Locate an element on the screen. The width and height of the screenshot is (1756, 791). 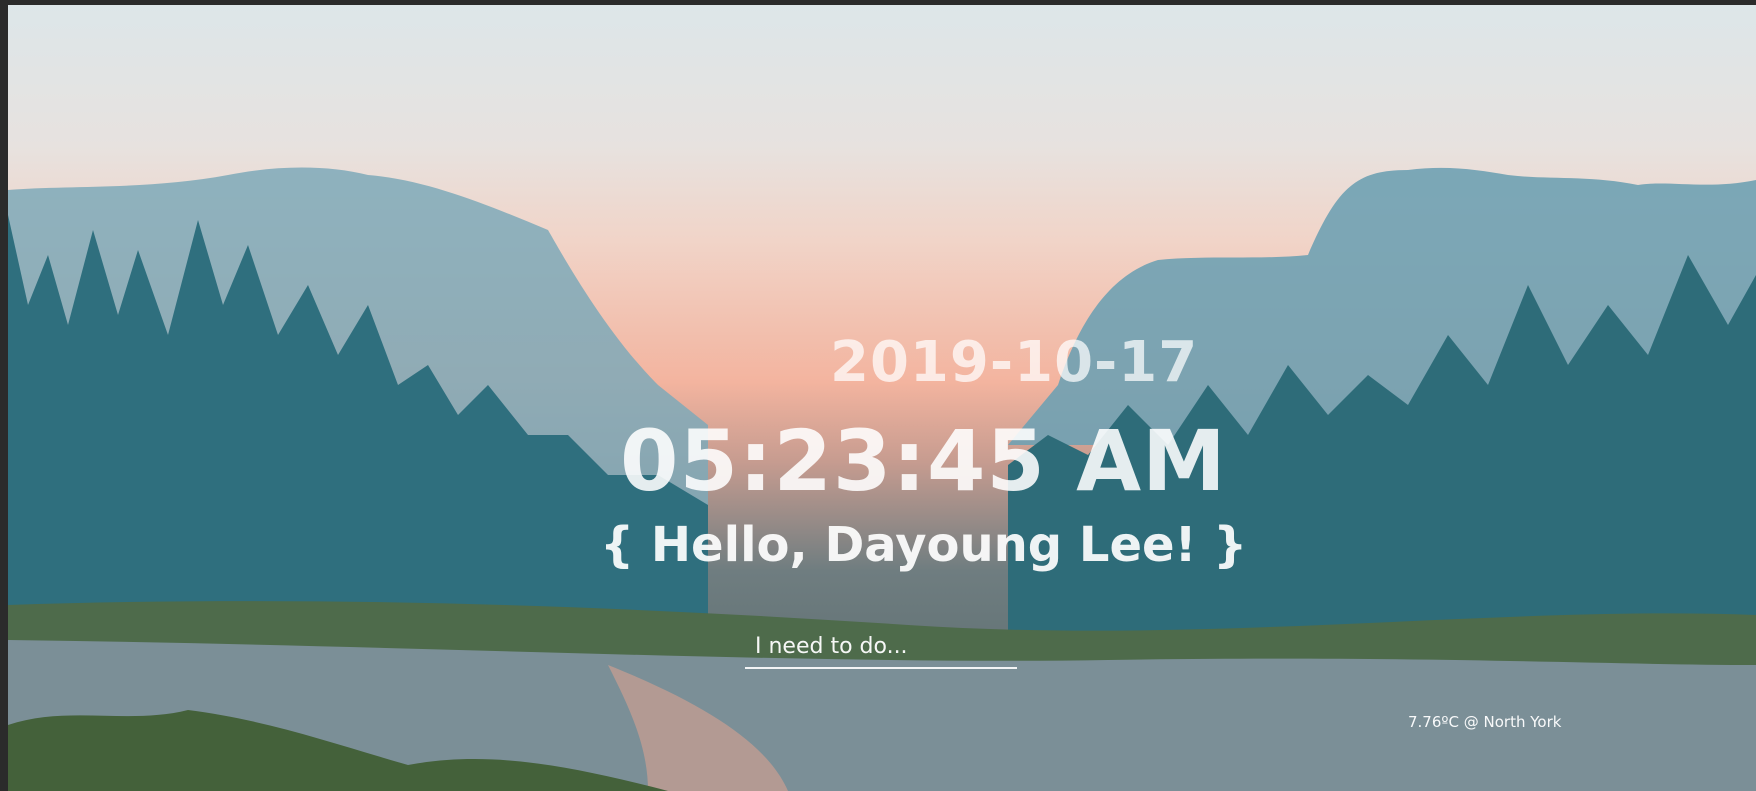
weather-temperature: 7.76ºC is located at coordinates (1433, 722).